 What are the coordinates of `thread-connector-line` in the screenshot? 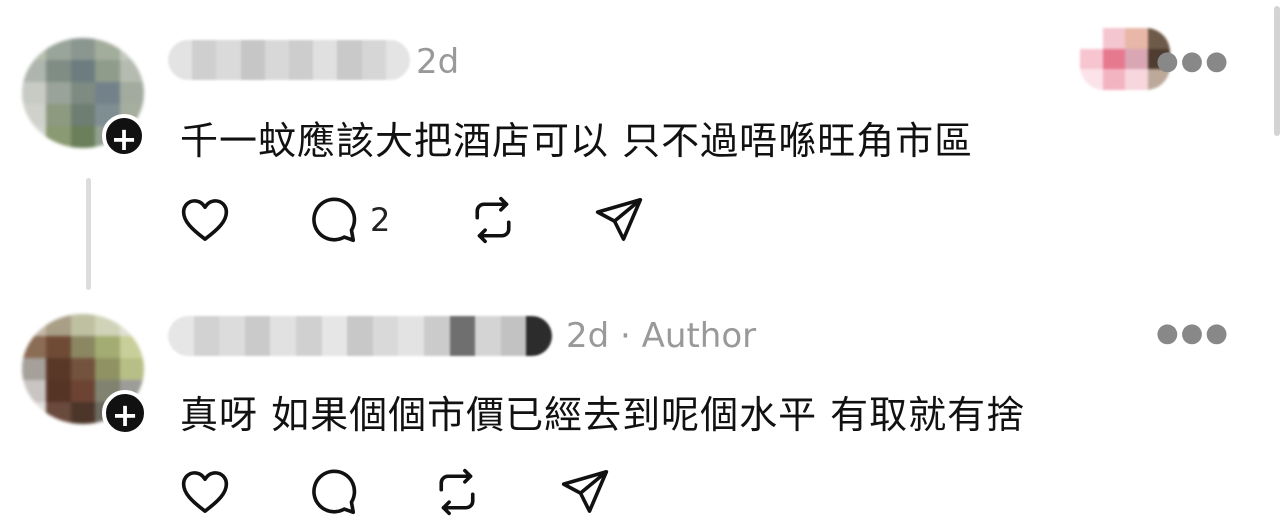 It's located at (88, 234).